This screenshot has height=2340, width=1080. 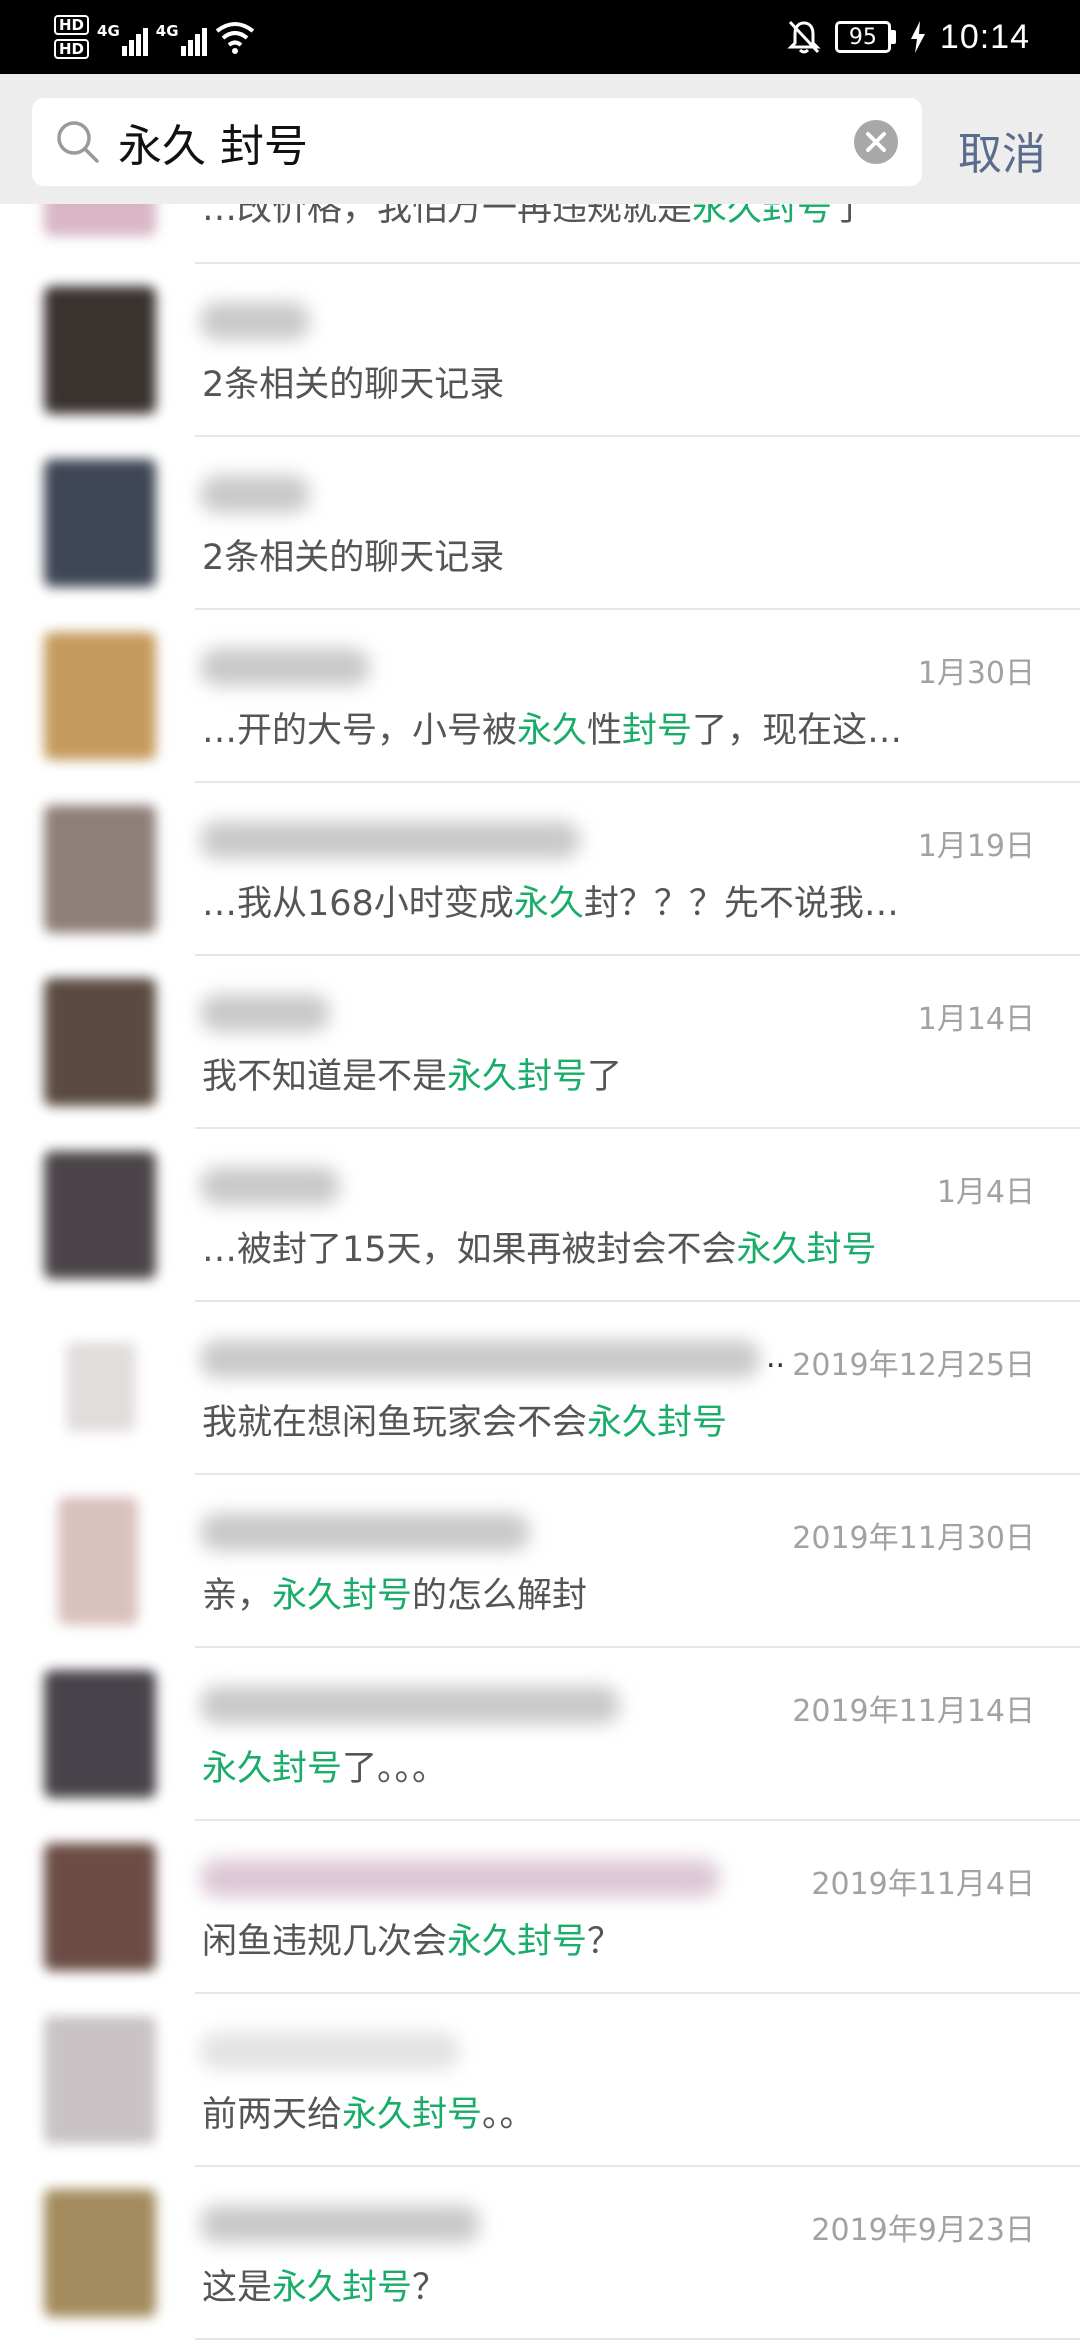 What do you see at coordinates (539, 1246) in the screenshot?
I see `result-snippet: …被封了15天，如果再被封会不会永久封号` at bounding box center [539, 1246].